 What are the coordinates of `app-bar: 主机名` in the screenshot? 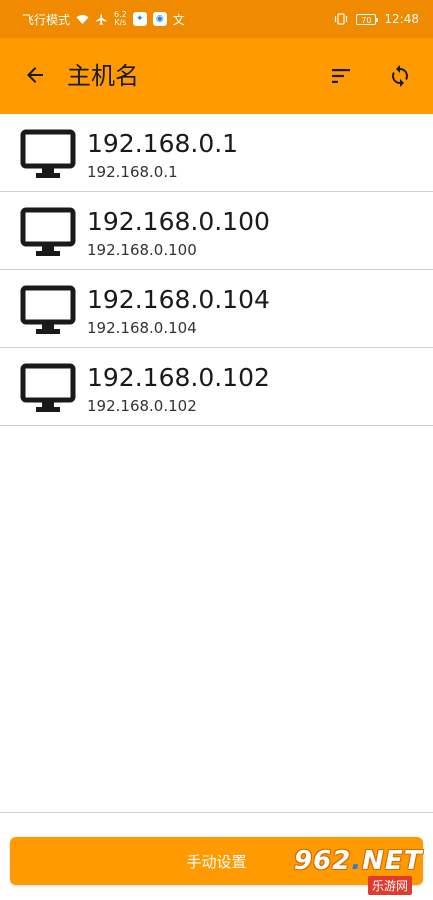 It's located at (216, 76).